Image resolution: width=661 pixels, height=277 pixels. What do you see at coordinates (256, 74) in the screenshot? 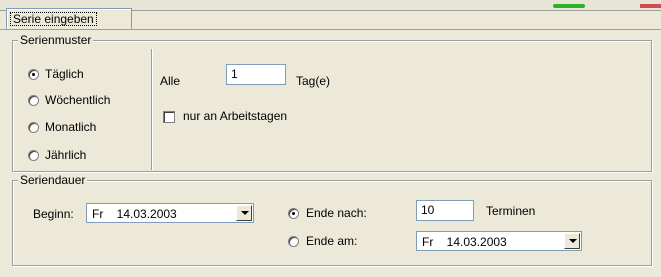
I see `alle-input: 1` at bounding box center [256, 74].